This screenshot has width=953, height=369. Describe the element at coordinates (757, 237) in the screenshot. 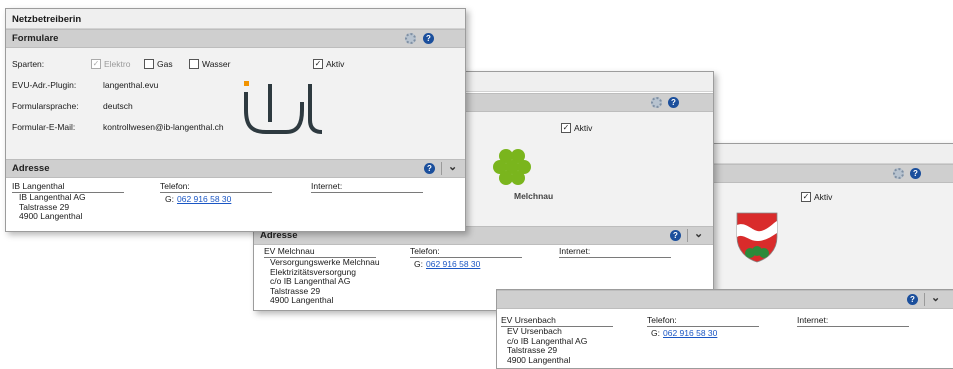

I see `ursenbach-coat-of-arms-logo` at that location.